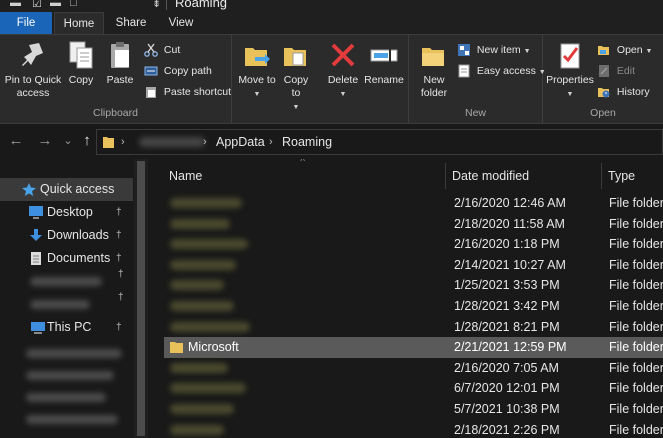  I want to click on sort-indicator-icon: ˄, so click(303, 161).